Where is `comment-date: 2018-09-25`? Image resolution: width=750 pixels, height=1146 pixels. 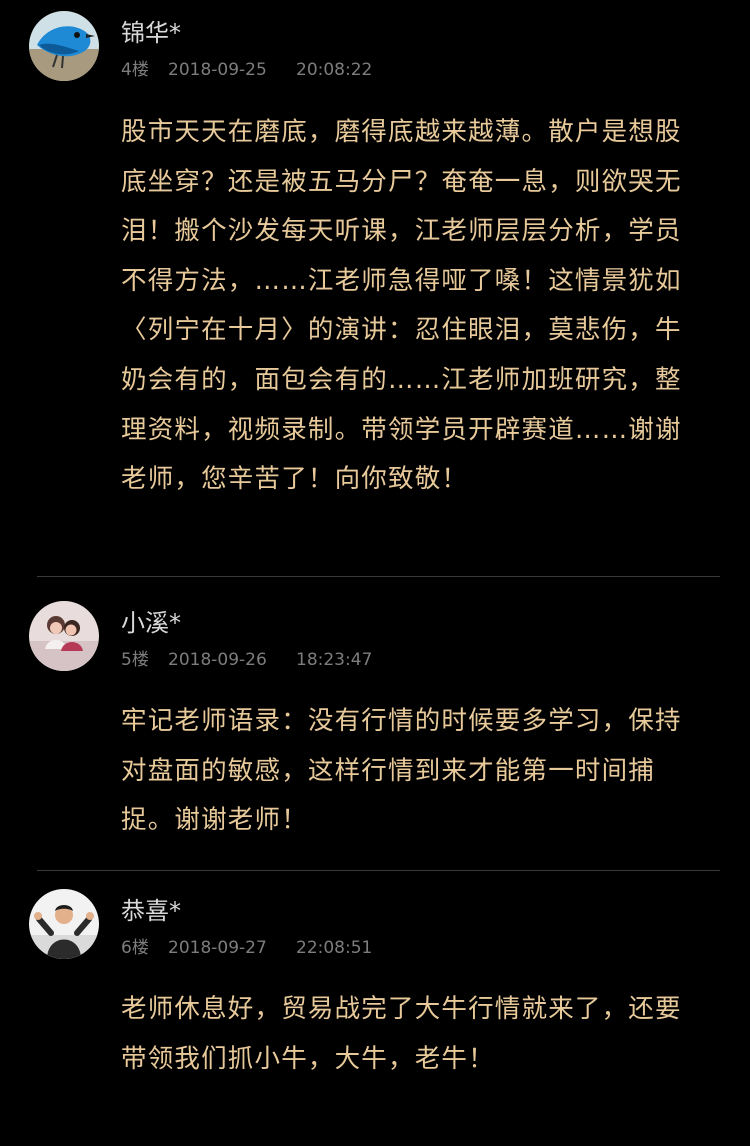
comment-date: 2018-09-25 is located at coordinates (217, 70).